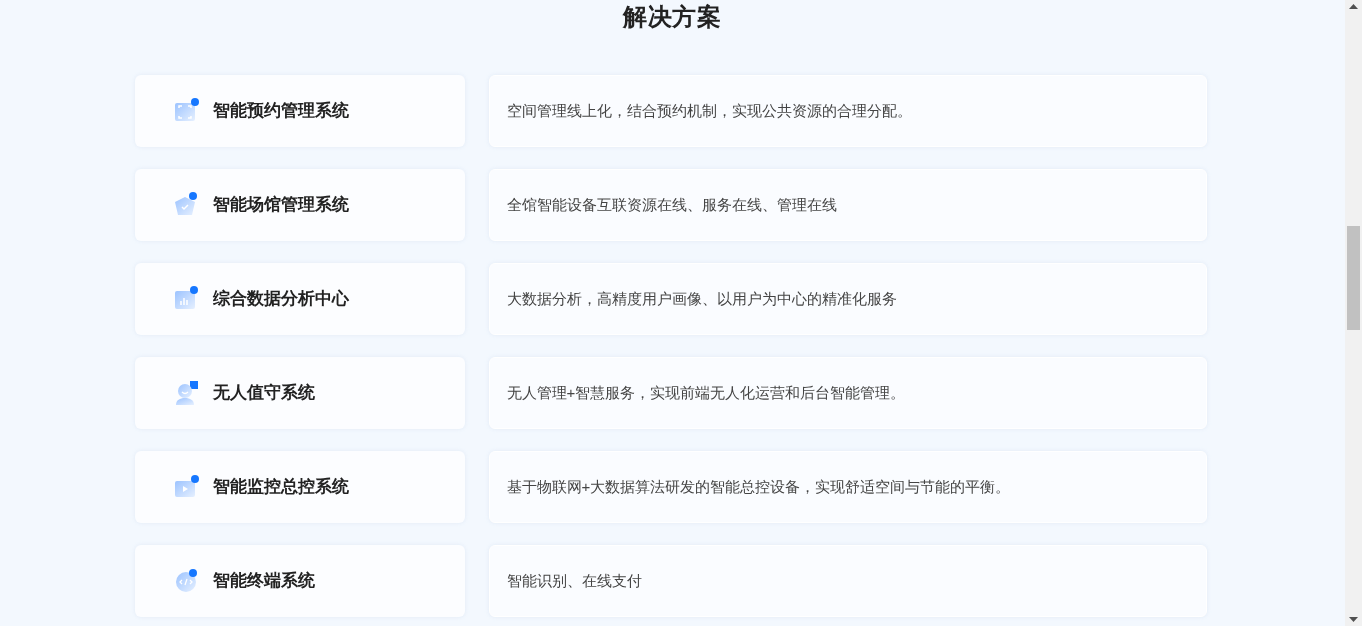 The height and width of the screenshot is (626, 1362). I want to click on solution-name: 智能终端系统, so click(263, 581).